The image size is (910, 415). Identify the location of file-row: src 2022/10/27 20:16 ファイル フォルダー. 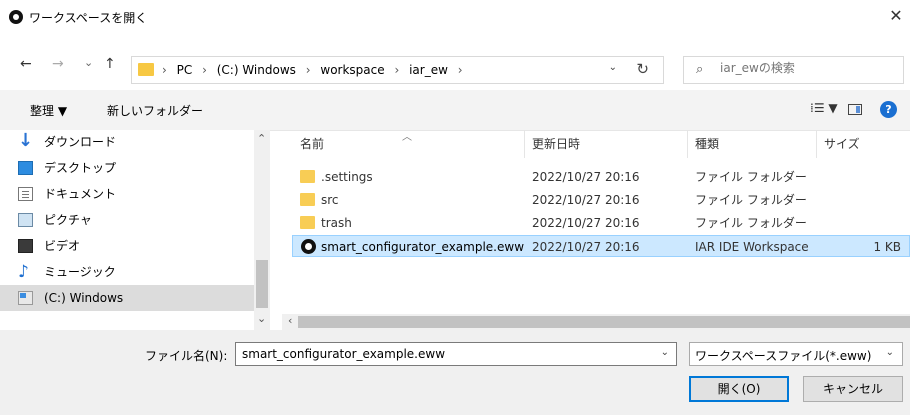
(601, 200).